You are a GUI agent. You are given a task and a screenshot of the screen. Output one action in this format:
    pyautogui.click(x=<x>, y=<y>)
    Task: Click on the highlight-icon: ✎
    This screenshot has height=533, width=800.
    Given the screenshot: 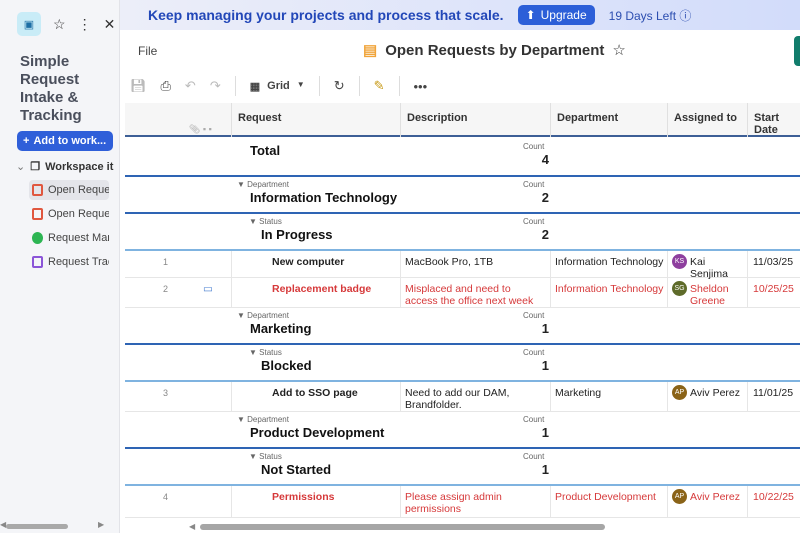 What is the action you would take?
    pyautogui.click(x=379, y=86)
    